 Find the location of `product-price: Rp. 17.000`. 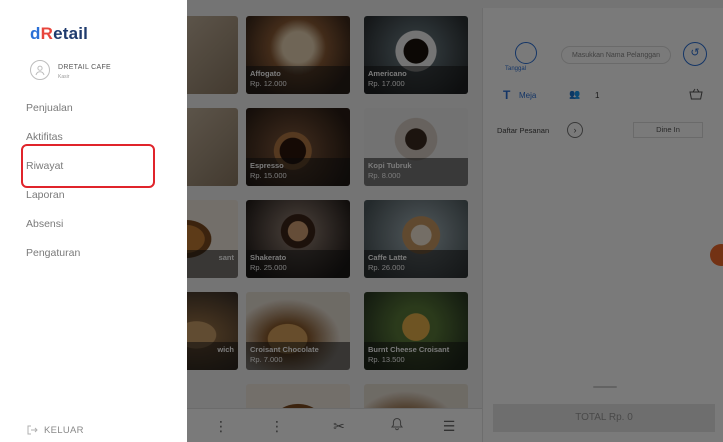

product-price: Rp. 17.000 is located at coordinates (386, 83).